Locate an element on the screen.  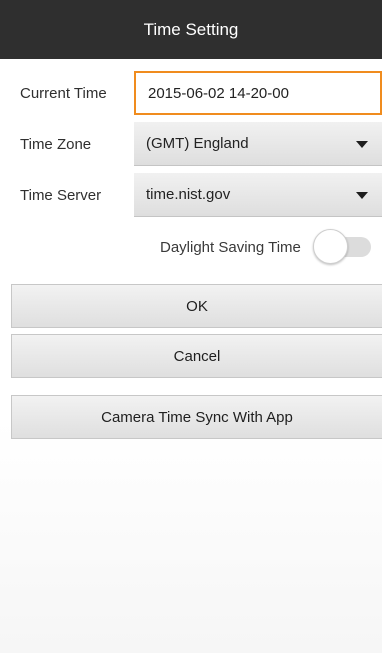
time-server-value: time.nist.gov is located at coordinates (188, 194).